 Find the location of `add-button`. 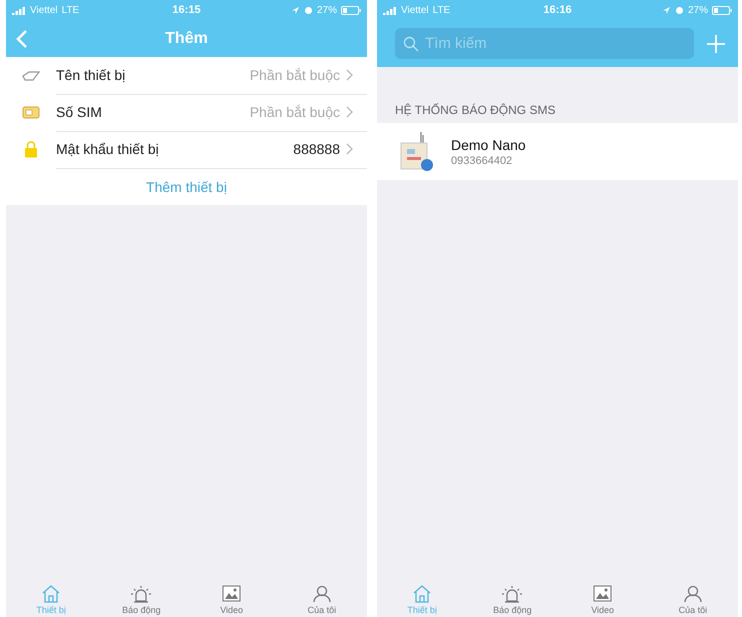

add-button is located at coordinates (716, 44).